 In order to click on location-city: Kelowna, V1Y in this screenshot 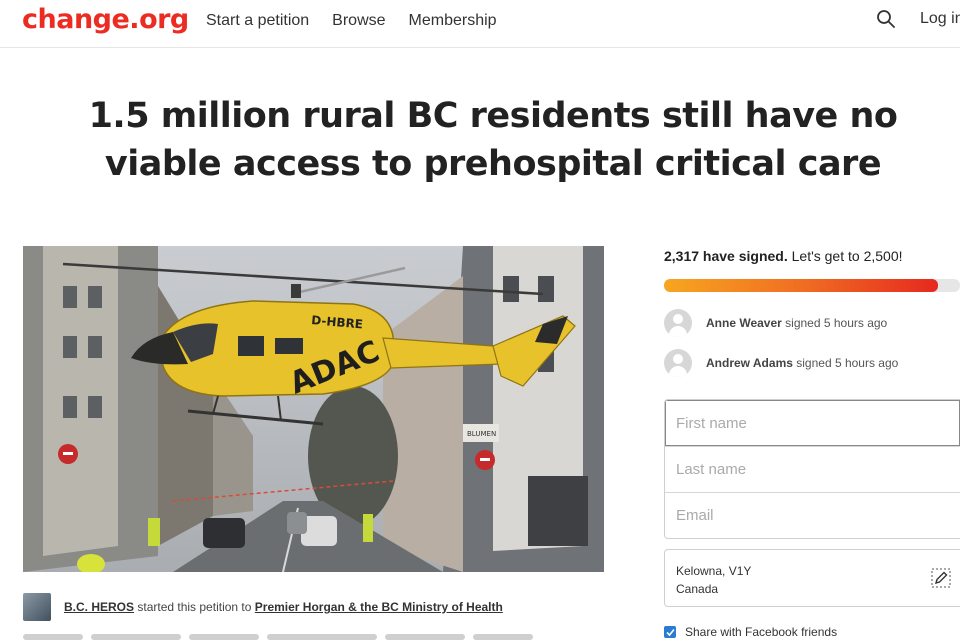, I will do `click(714, 571)`.